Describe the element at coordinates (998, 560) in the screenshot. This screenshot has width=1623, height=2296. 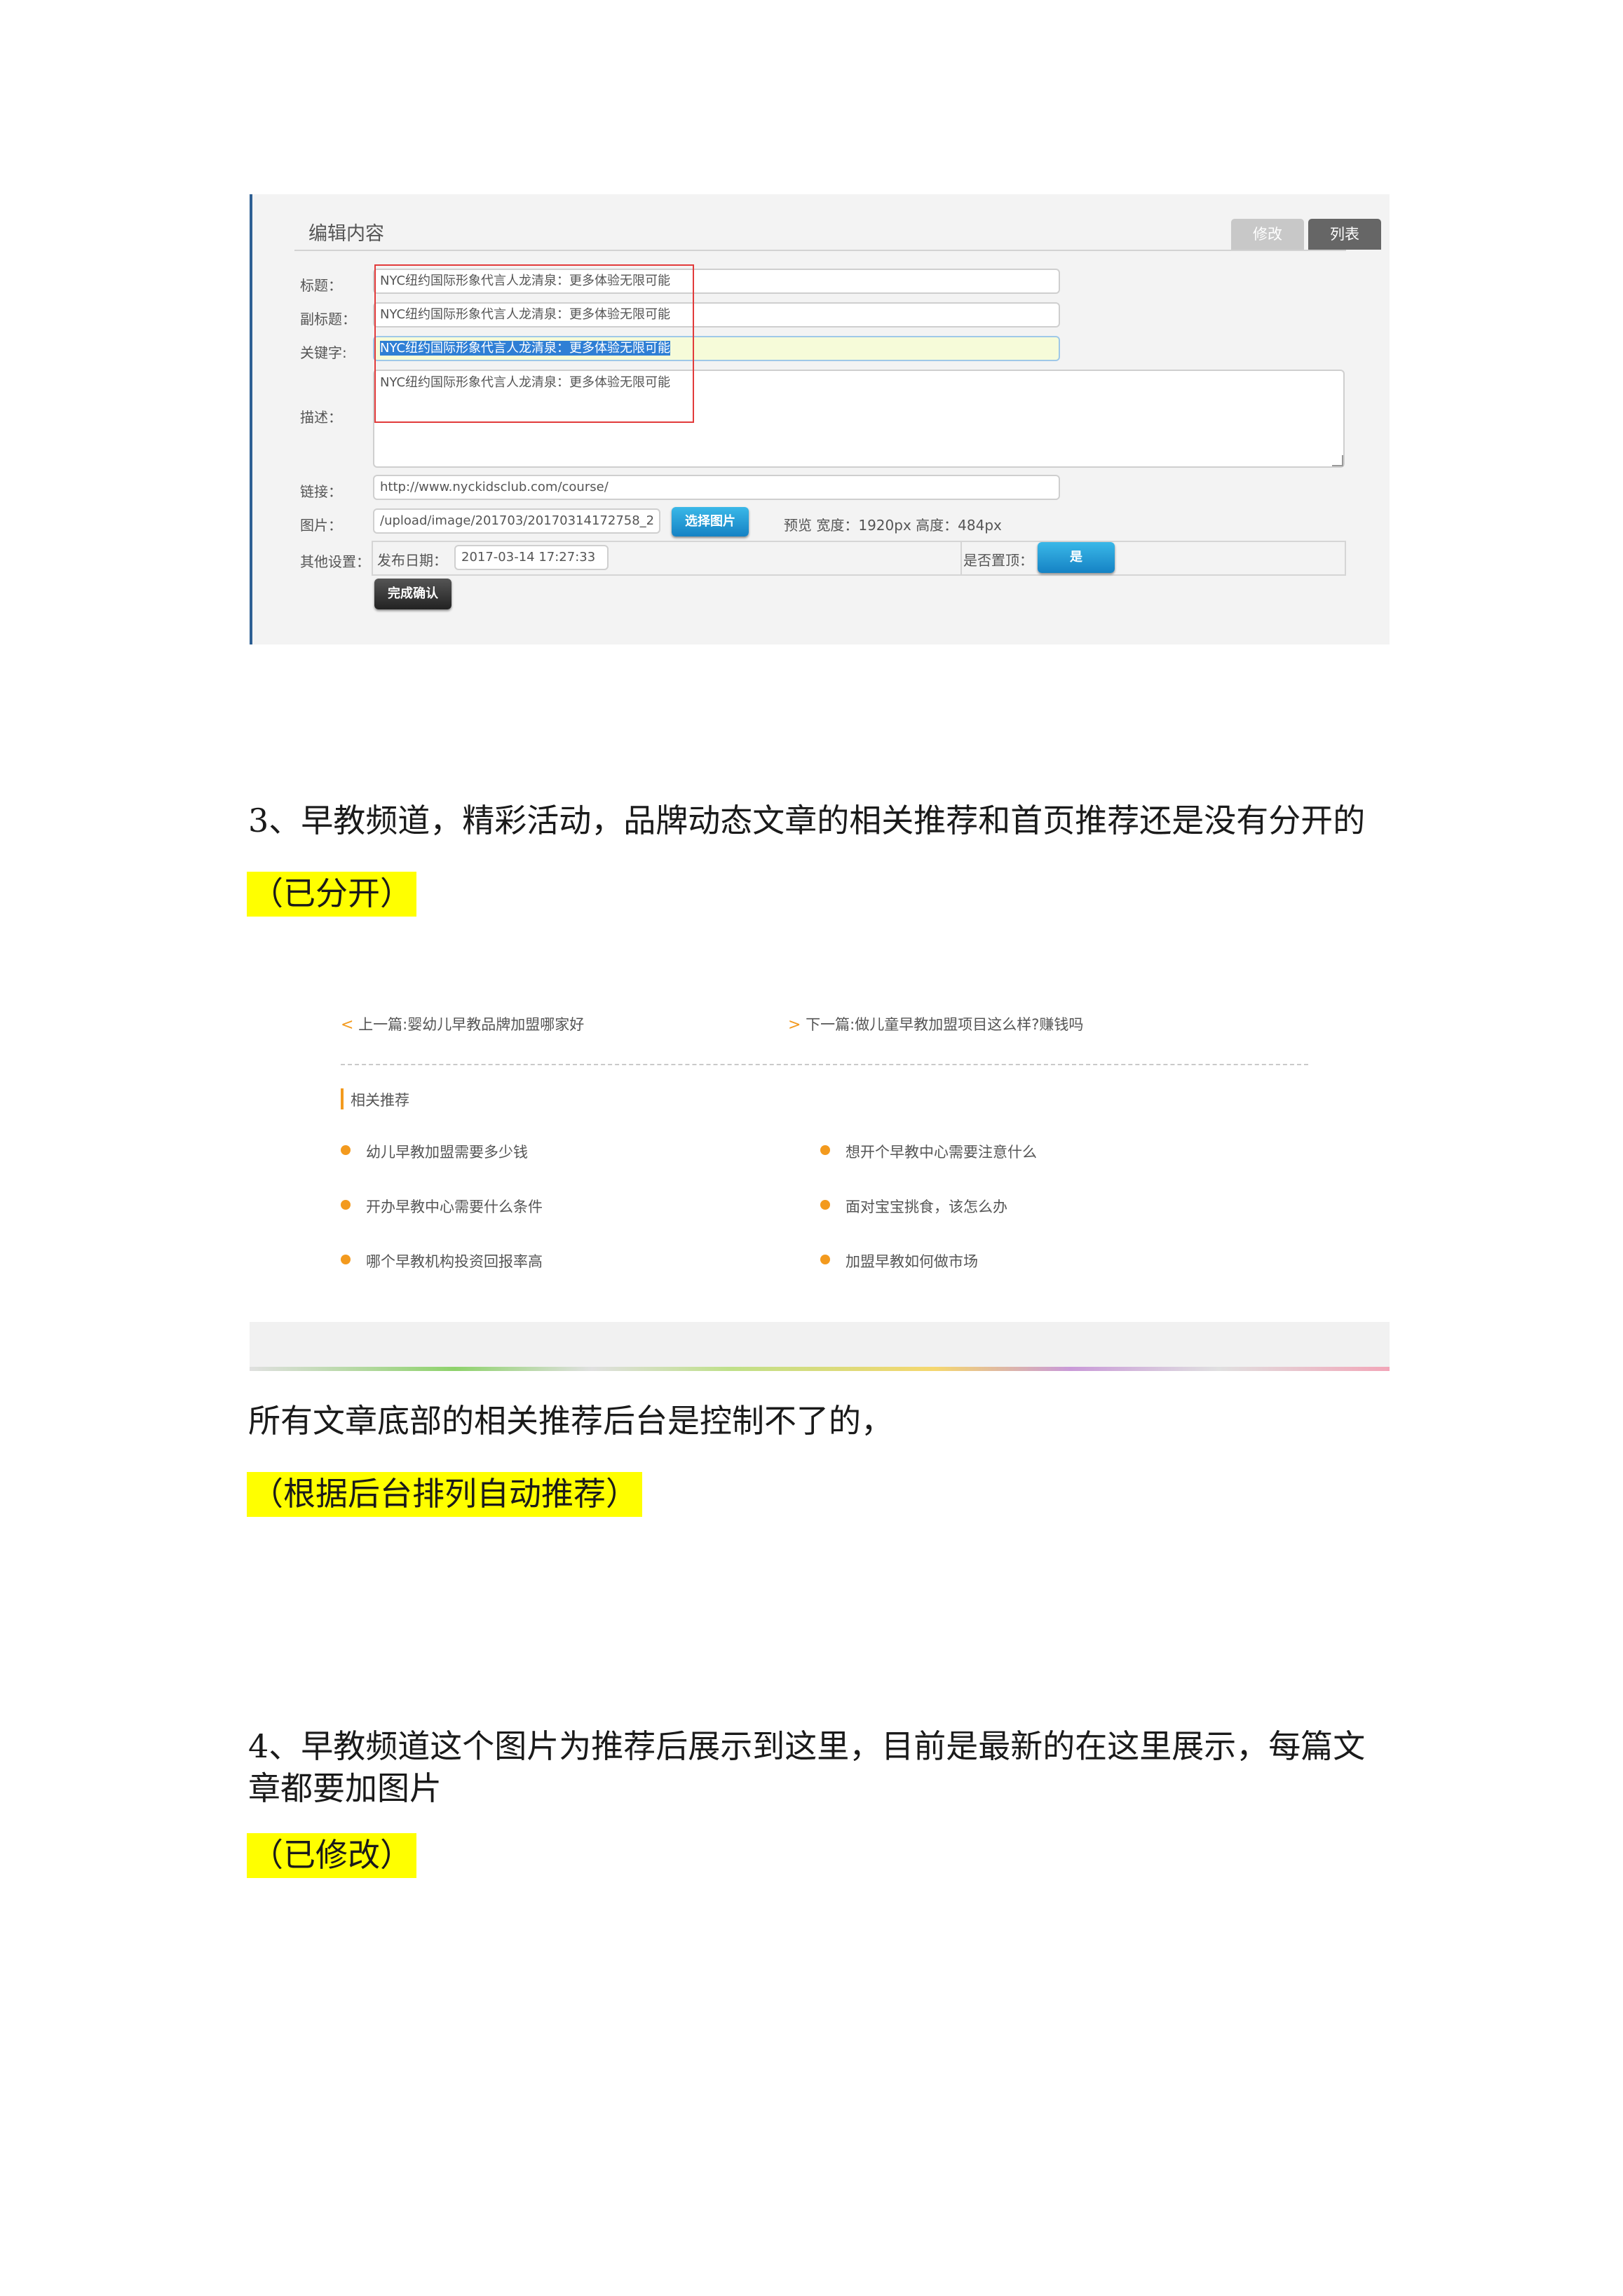
I see `pin-top-label: 是否置顶：` at that location.